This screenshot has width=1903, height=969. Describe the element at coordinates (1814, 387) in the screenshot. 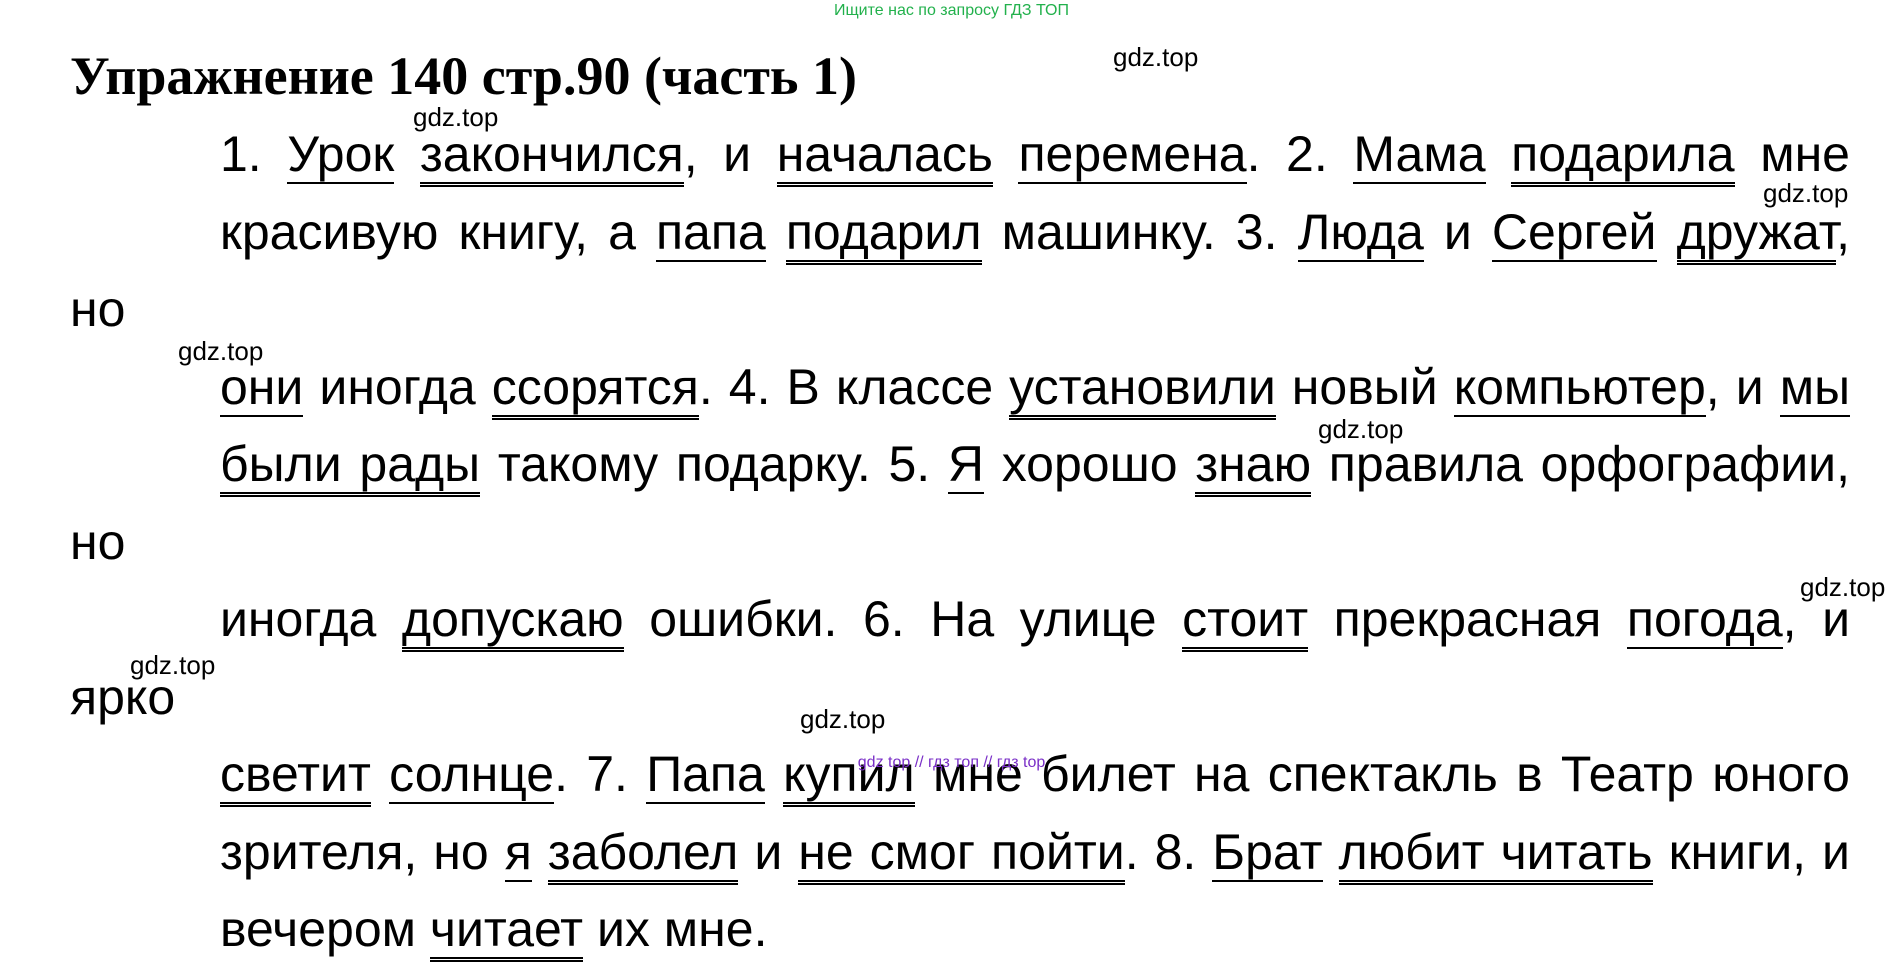

I see `subject-word: мы` at that location.